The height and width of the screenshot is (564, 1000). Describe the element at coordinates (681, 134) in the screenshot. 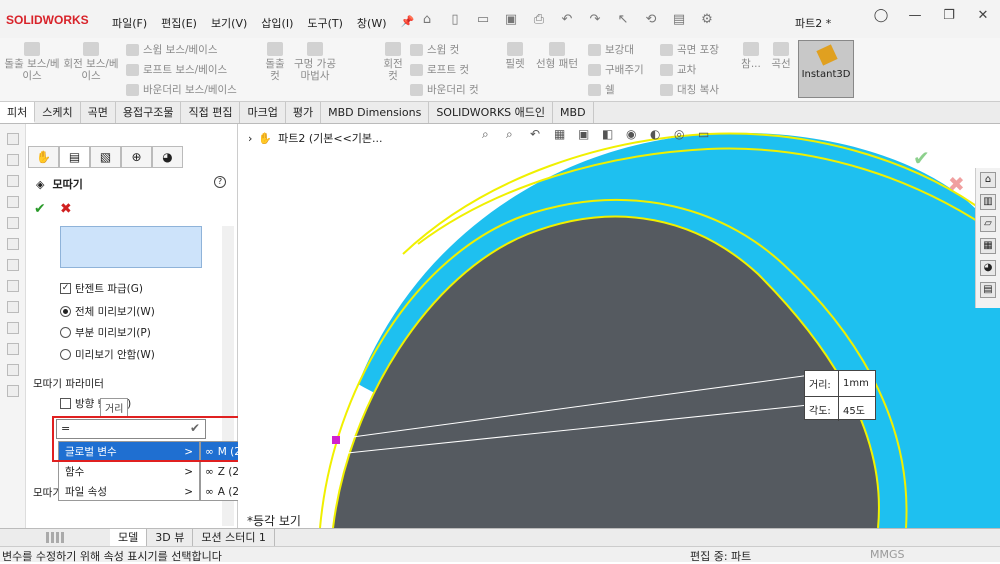

I see `scene-icon: ◎` at that location.